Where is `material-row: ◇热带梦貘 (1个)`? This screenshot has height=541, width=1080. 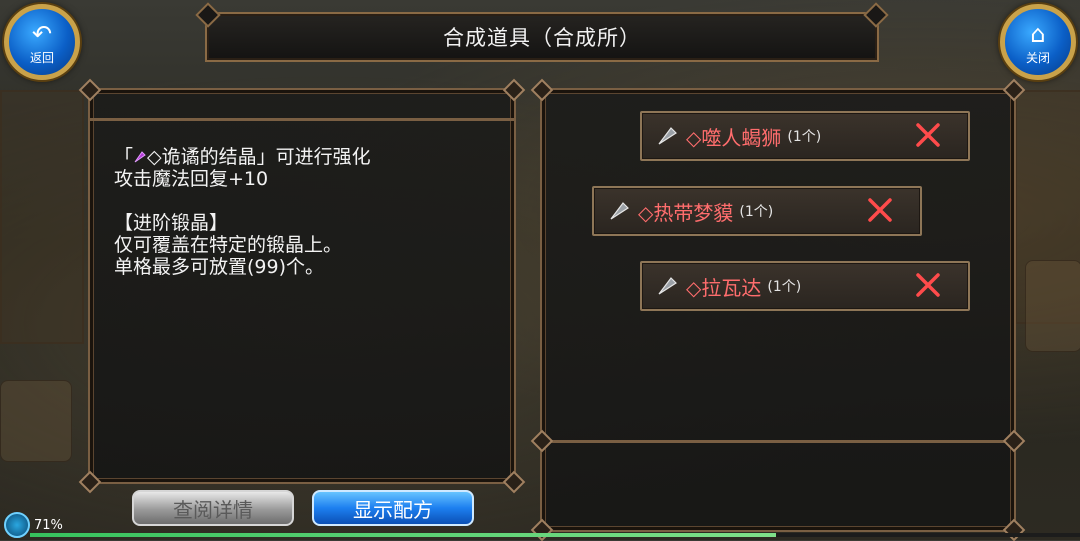 material-row: ◇热带梦貘 (1个) is located at coordinates (757, 211).